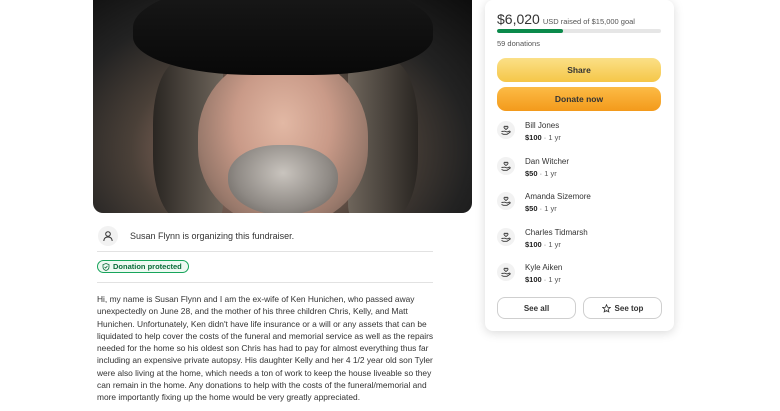  I want to click on donor-item: Kyle Aiken $100 · 1 yr, so click(579, 279).